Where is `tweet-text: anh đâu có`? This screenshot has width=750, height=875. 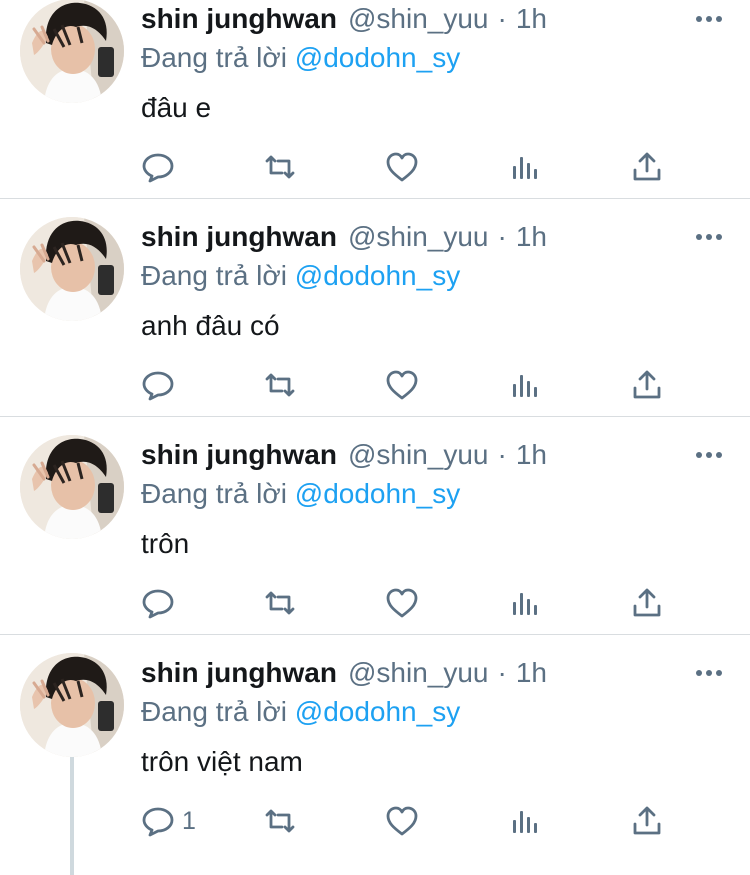
tweet-text: anh đâu có is located at coordinates (210, 325).